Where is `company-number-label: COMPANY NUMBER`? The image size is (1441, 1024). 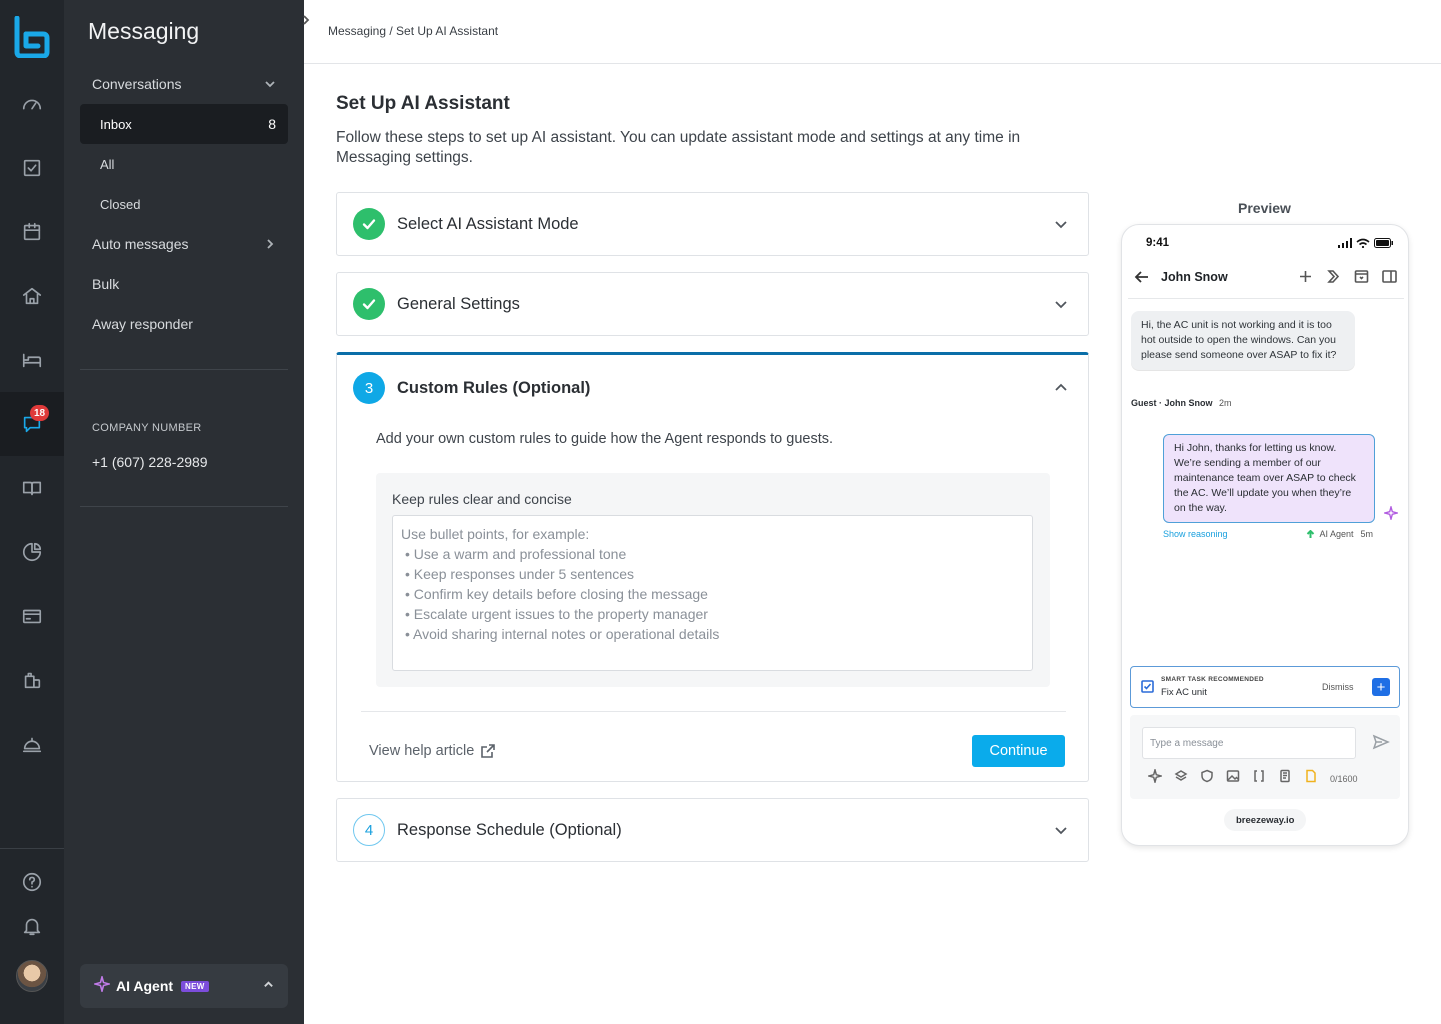
company-number-label: COMPANY NUMBER is located at coordinates (147, 428).